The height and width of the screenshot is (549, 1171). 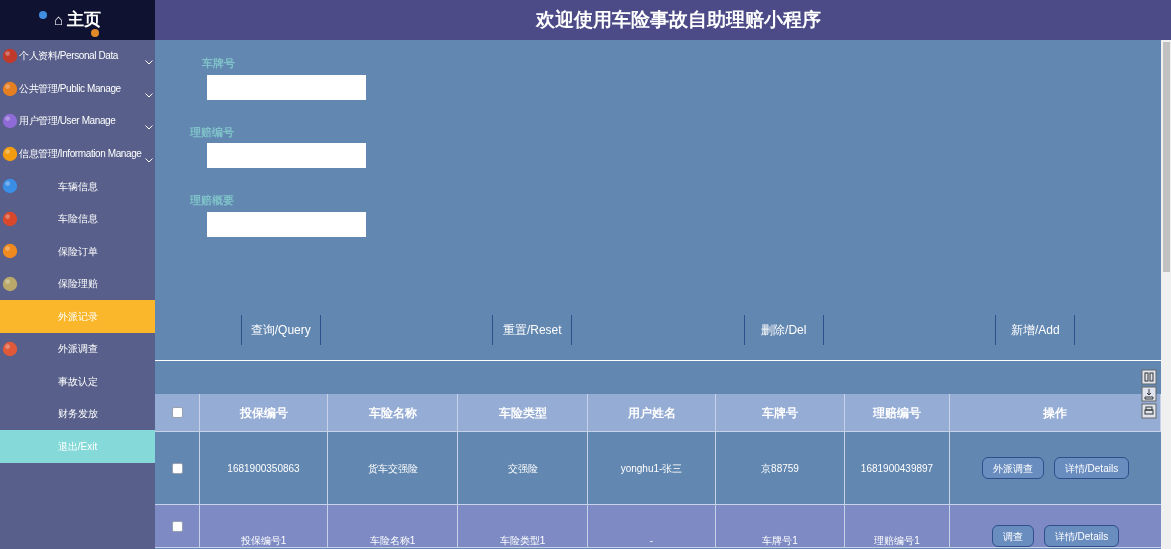 I want to click on action-button: 新增/Add, so click(x=1035, y=330).